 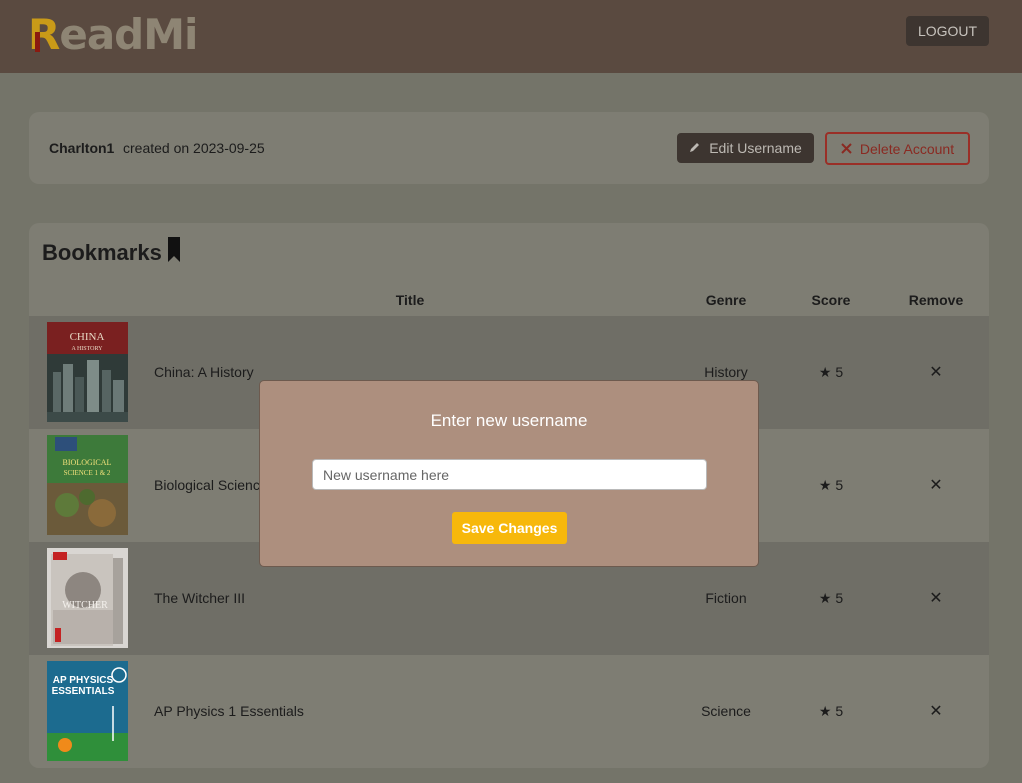 I want to click on book-cover-image: CHINA A HISTORY, so click(x=87, y=372).